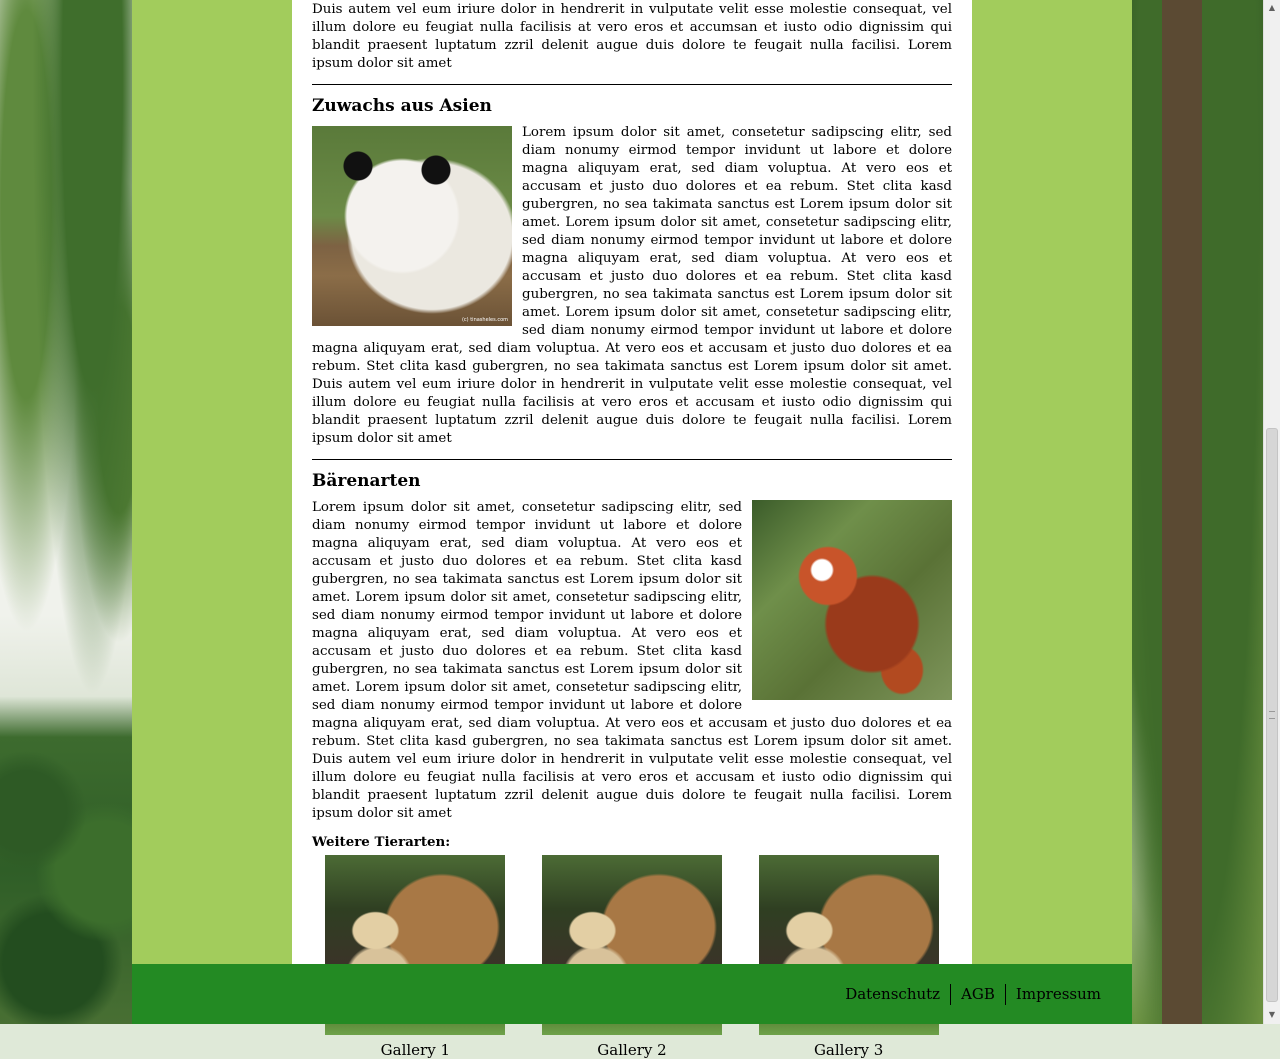 Image resolution: width=1280 pixels, height=1059 pixels. I want to click on footer-nav: Datenschutz AGB Impressum, so click(973, 994).